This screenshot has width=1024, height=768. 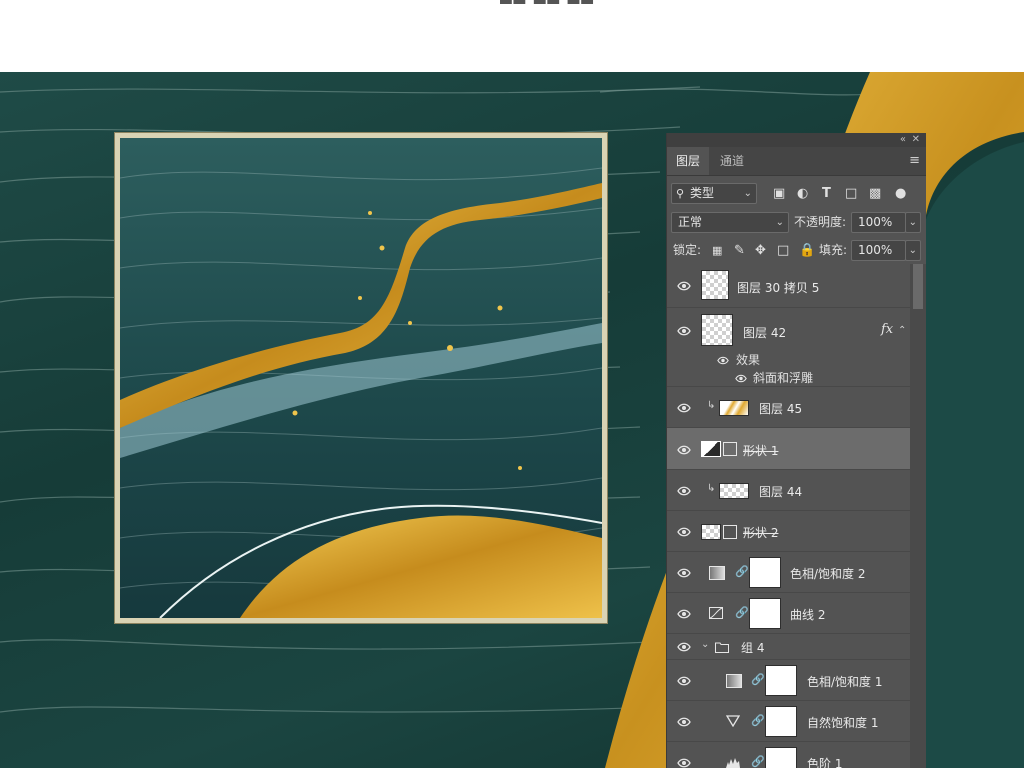 I want to click on layer-row: 图层 30 拷贝 5, so click(x=788, y=286).